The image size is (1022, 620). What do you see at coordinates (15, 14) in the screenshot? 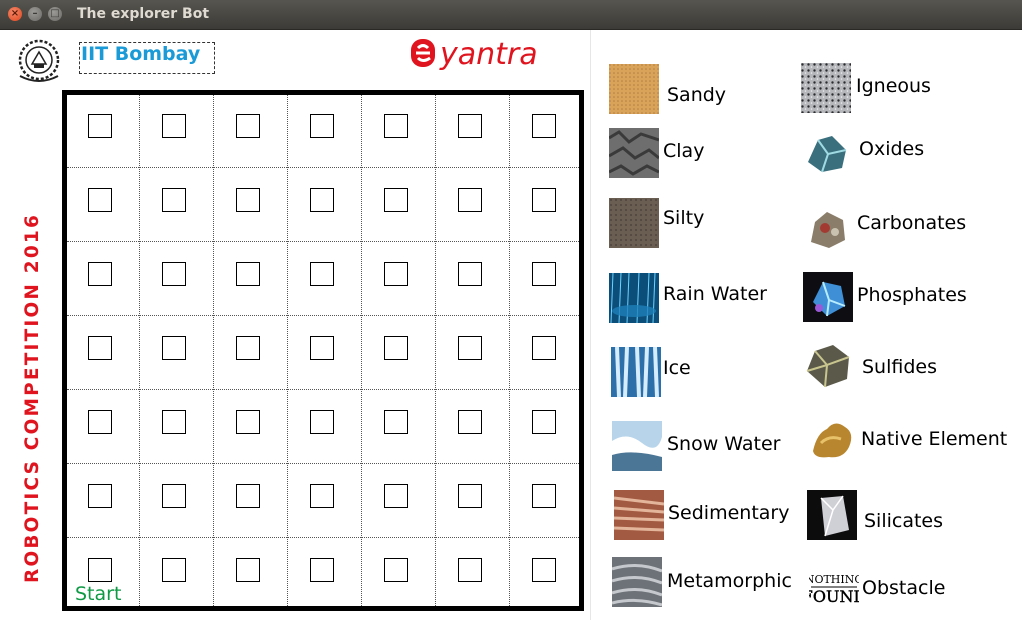
I see `close-window-button: ×` at bounding box center [15, 14].